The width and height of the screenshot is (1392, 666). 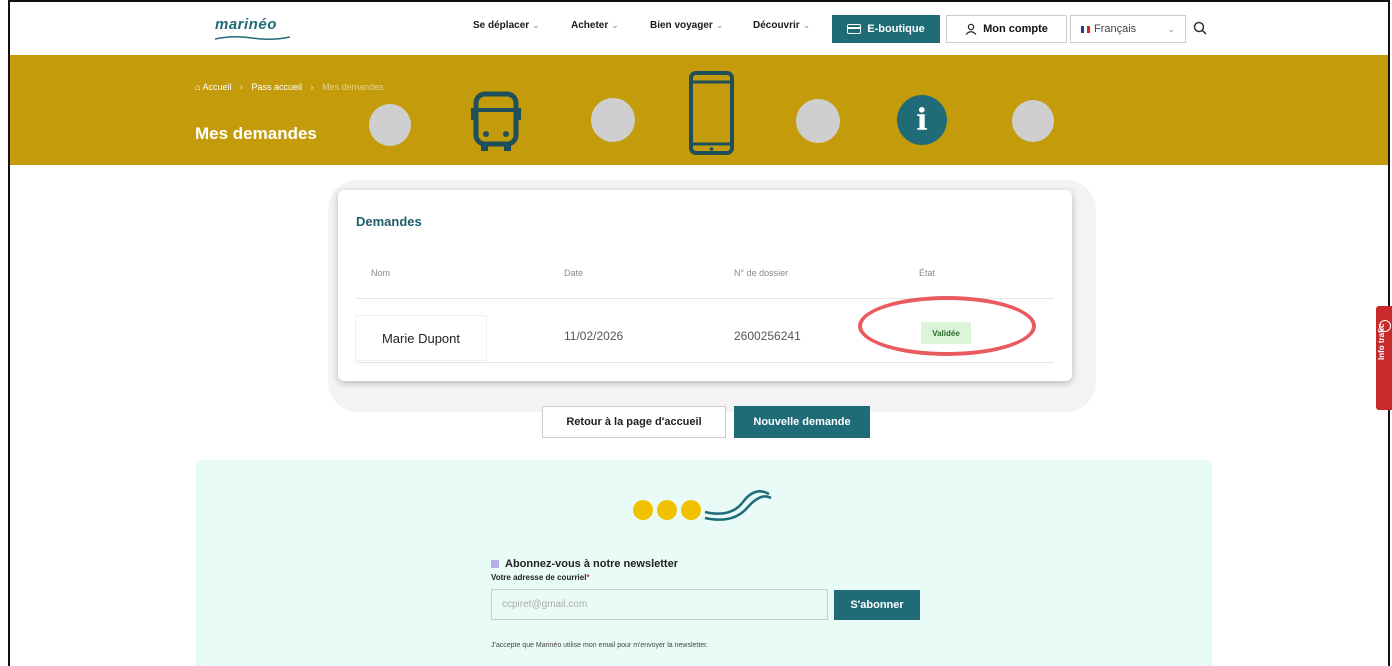 I want to click on column-header-date: Date, so click(x=574, y=273).